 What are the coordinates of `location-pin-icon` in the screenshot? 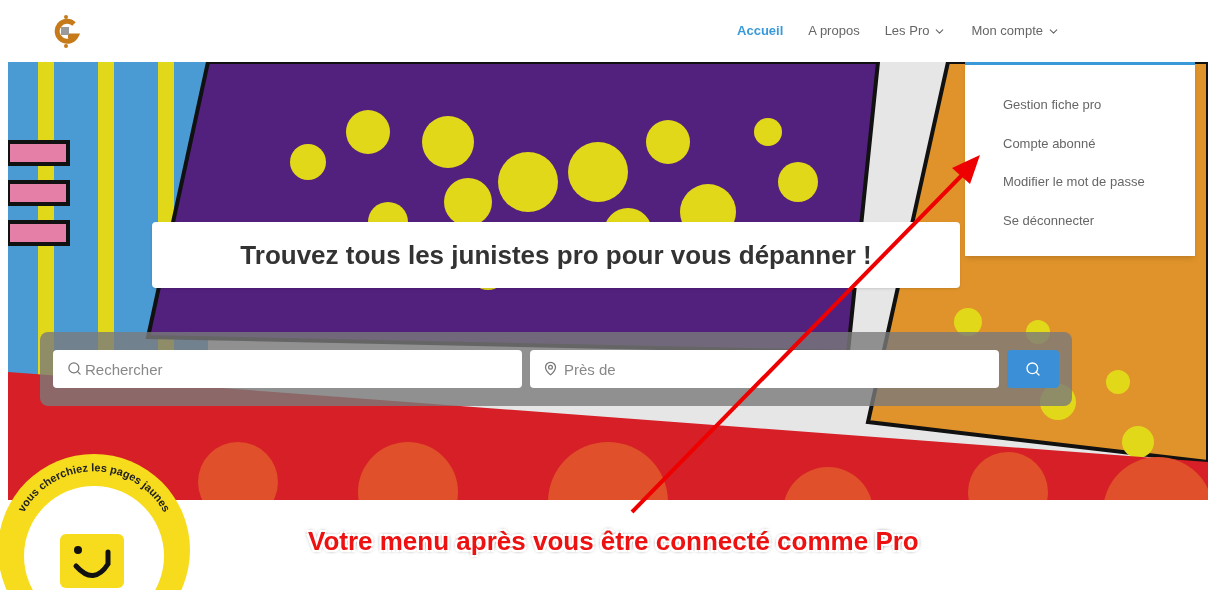 It's located at (550, 368).